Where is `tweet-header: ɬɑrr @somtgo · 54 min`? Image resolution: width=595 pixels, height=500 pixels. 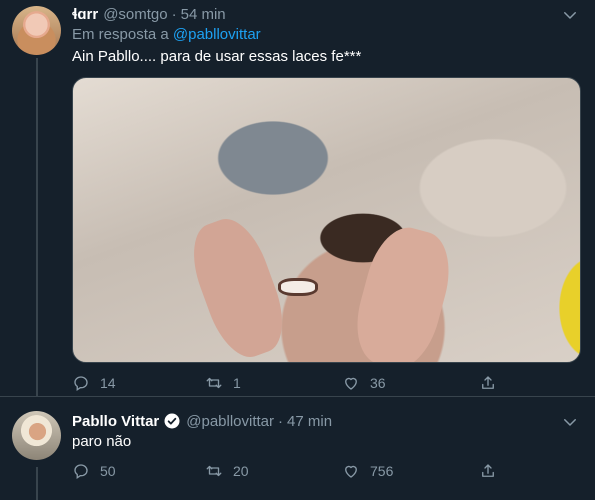
tweet-header: ɬɑrr @somtgo · 54 min is located at coordinates (149, 14).